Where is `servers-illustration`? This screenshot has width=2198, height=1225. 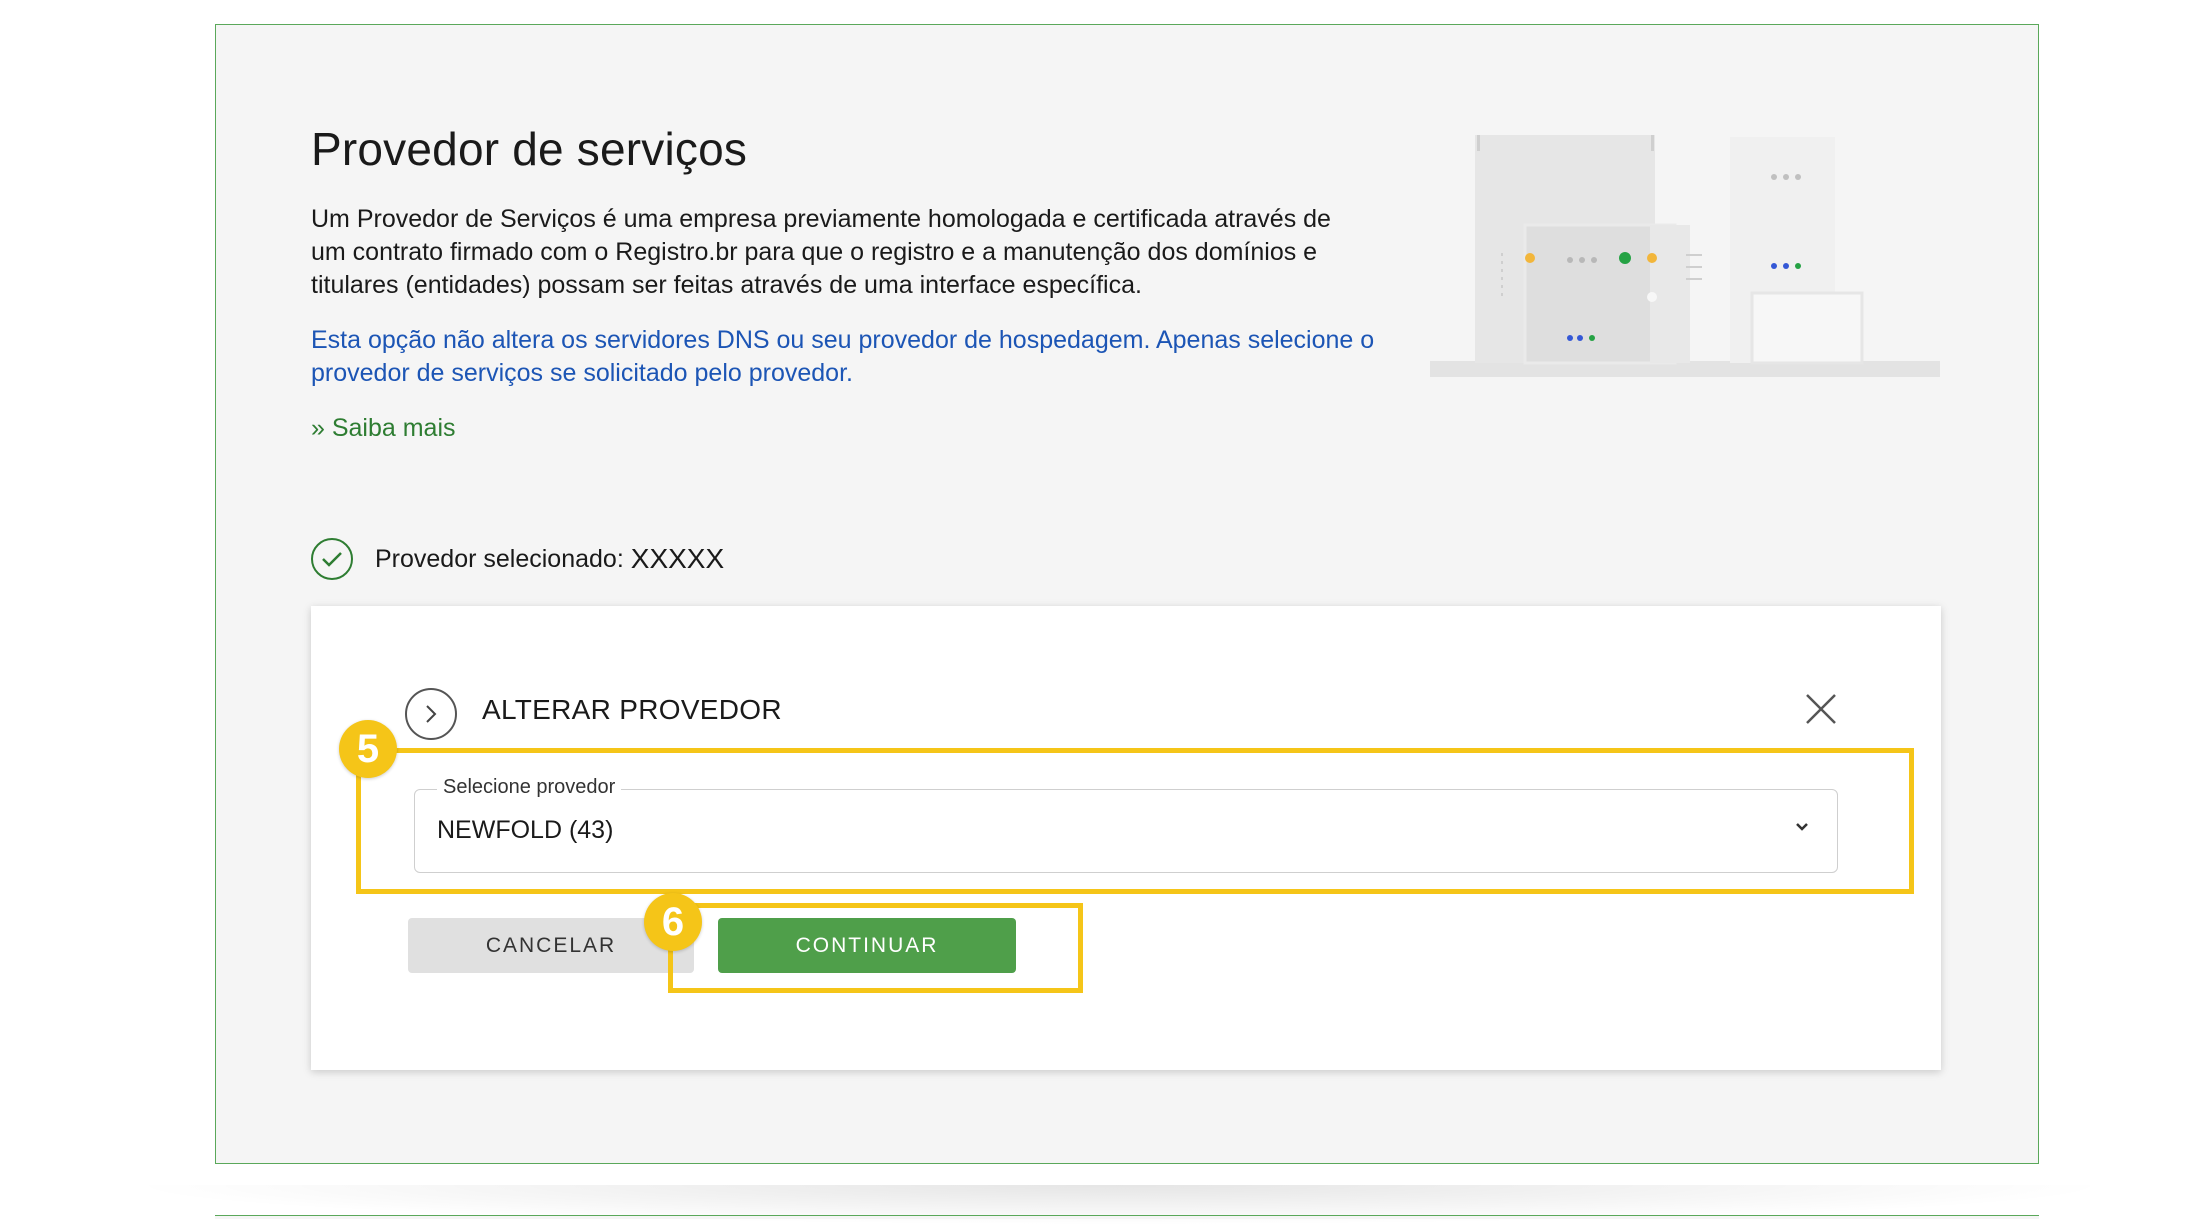
servers-illustration is located at coordinates (1685, 256).